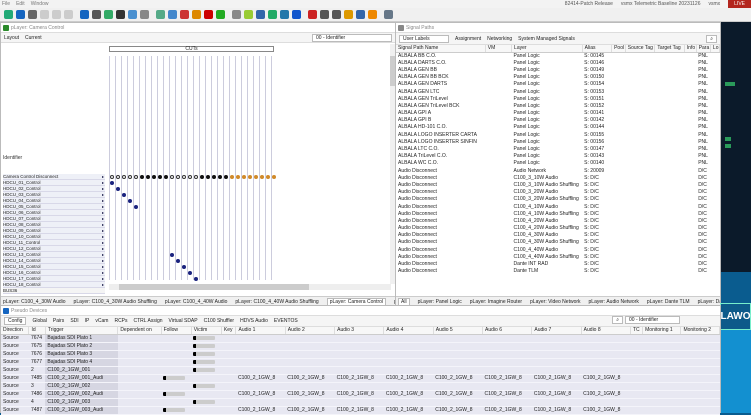 Image resolution: width=751 pixels, height=415 pixels. I want to click on table-row: ALBALA BB C.O. Panel Logic S: 00145 PNL, so click(558, 56).